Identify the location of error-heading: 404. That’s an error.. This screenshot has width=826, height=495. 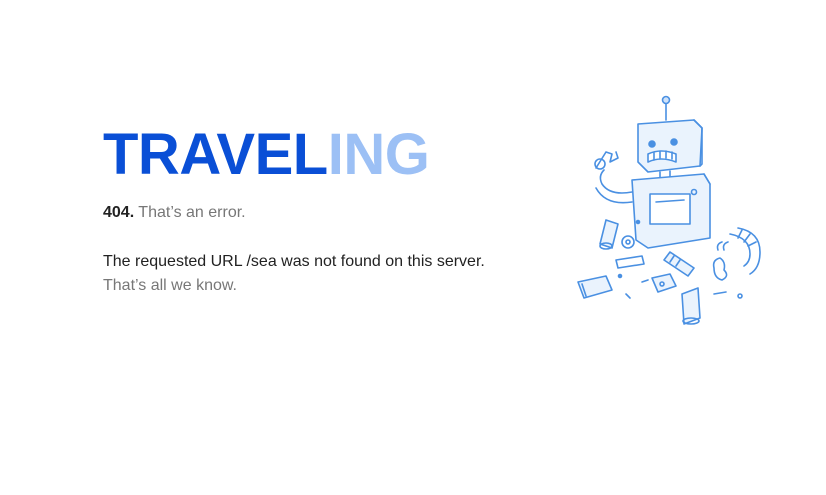
(174, 213).